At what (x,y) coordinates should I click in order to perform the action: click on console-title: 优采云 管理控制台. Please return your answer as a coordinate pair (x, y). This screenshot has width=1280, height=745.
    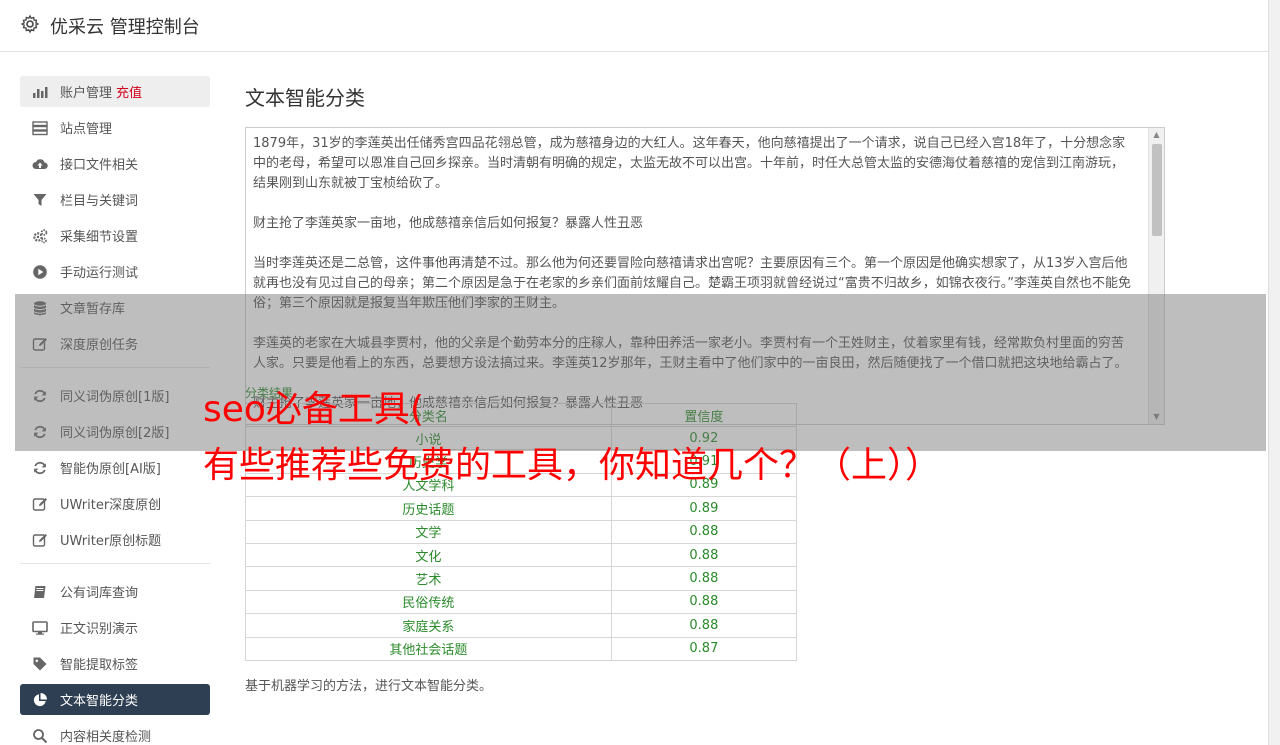
    Looking at the image, I should click on (125, 27).